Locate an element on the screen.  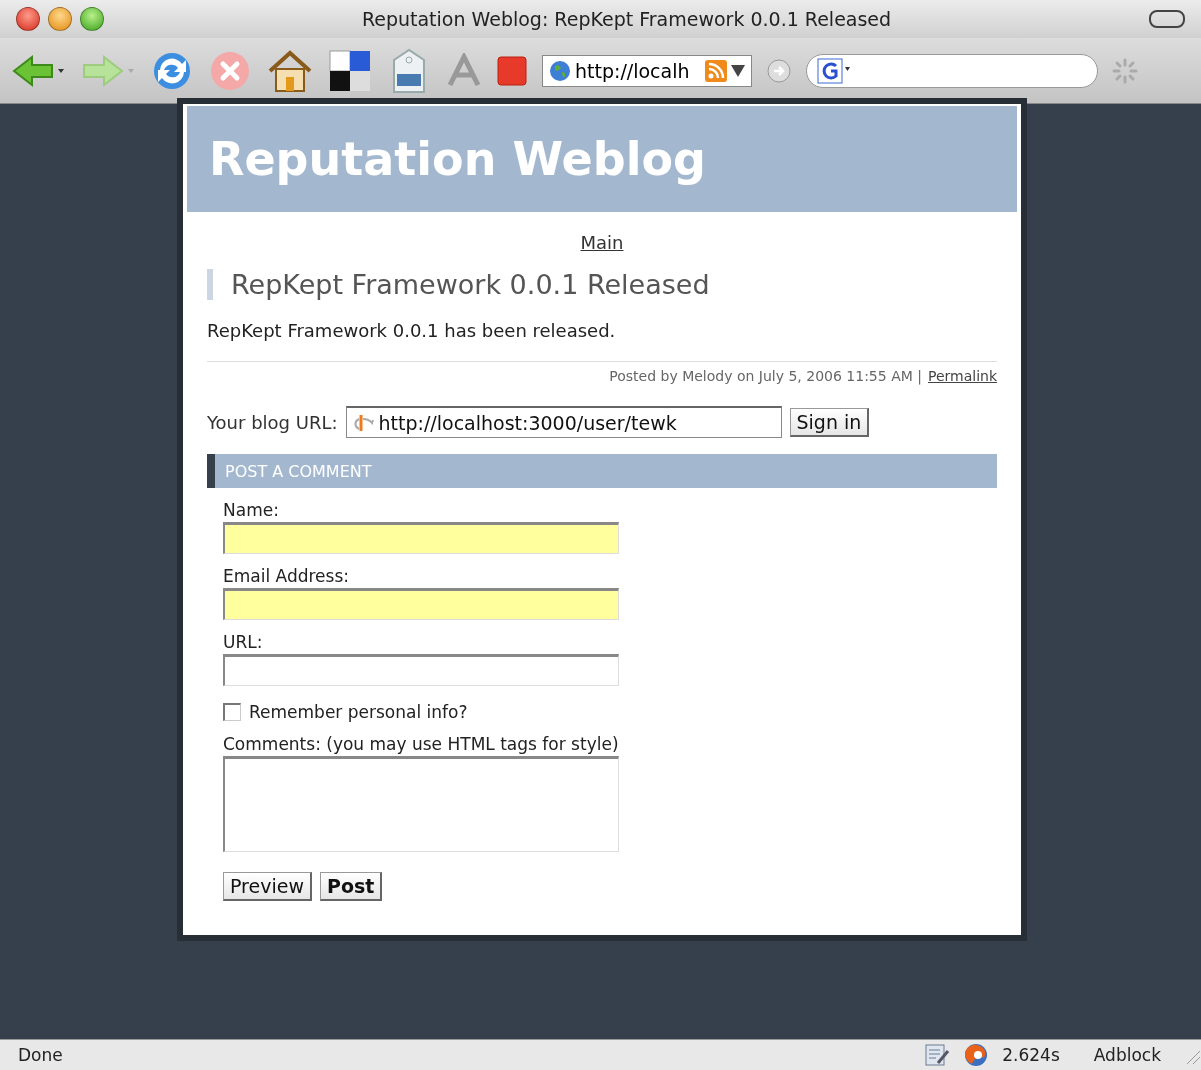
permalink-link: Permalink is located at coordinates (962, 376).